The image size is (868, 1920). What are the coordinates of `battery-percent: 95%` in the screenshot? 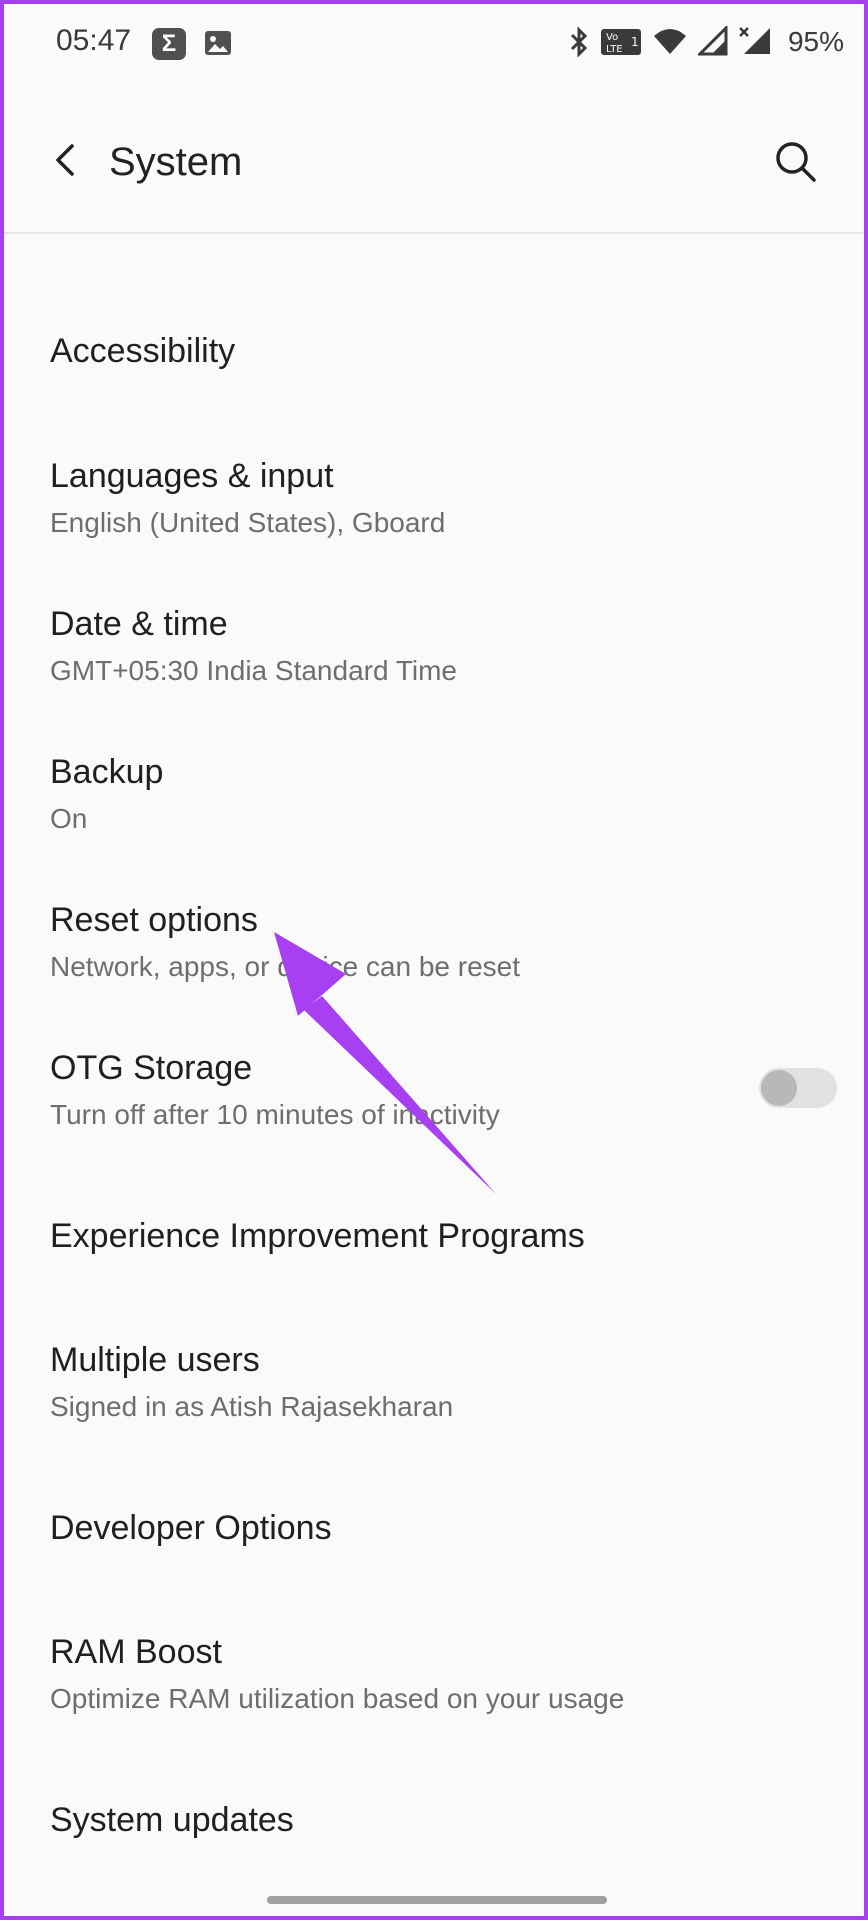 It's located at (815, 41).